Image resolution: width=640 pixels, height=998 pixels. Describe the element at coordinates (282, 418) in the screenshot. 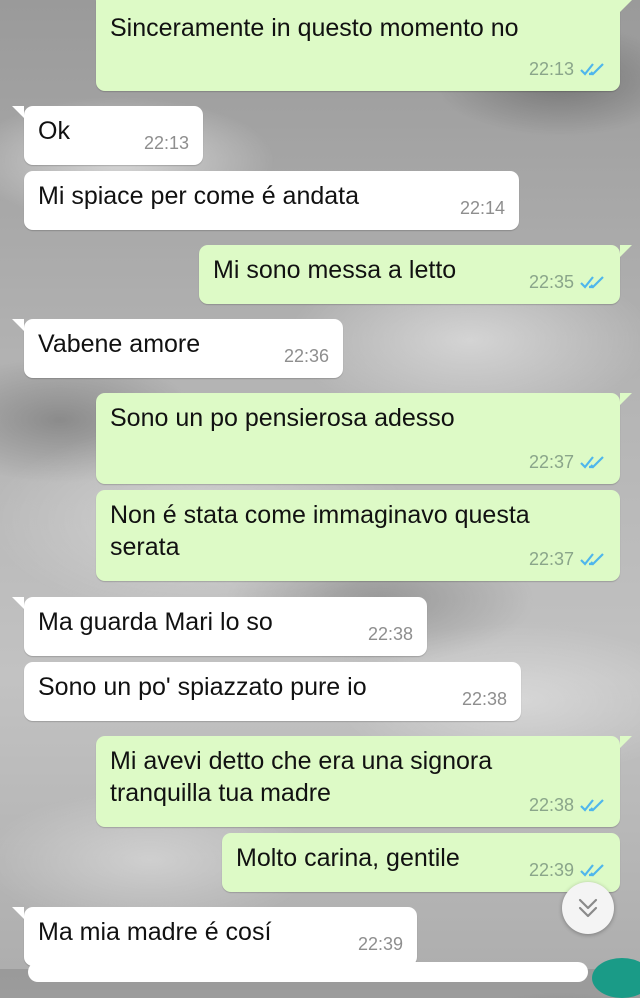

I see `message-text: Sono un po pensierosa adesso` at that location.